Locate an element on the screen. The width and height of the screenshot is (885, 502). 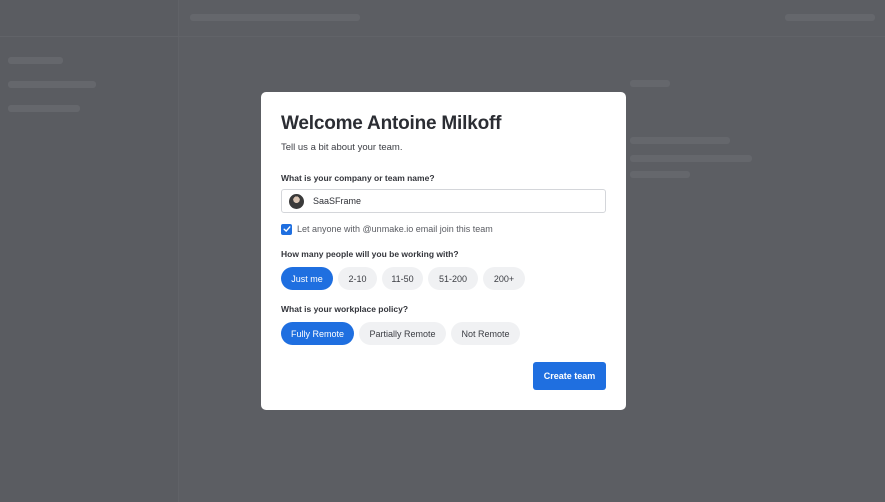
team-size-option-2-10: 2-10 is located at coordinates (357, 278).